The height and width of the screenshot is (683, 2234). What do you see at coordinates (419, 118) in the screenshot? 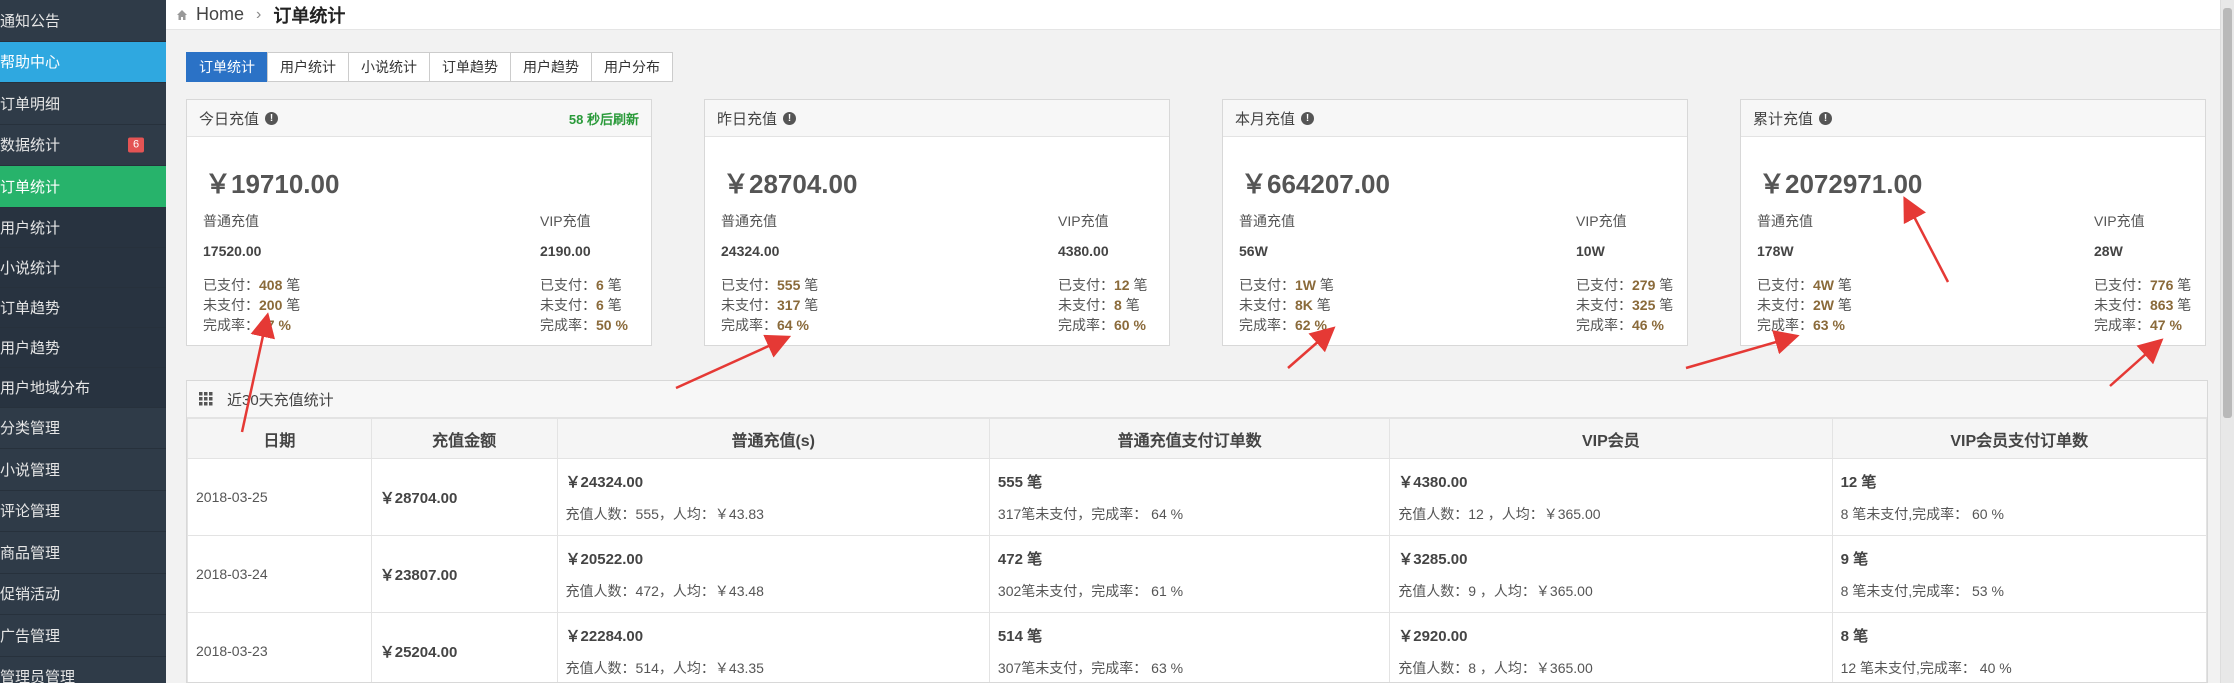
I see `card-header: 今日充值 ! 58 秒后刷新` at bounding box center [419, 118].